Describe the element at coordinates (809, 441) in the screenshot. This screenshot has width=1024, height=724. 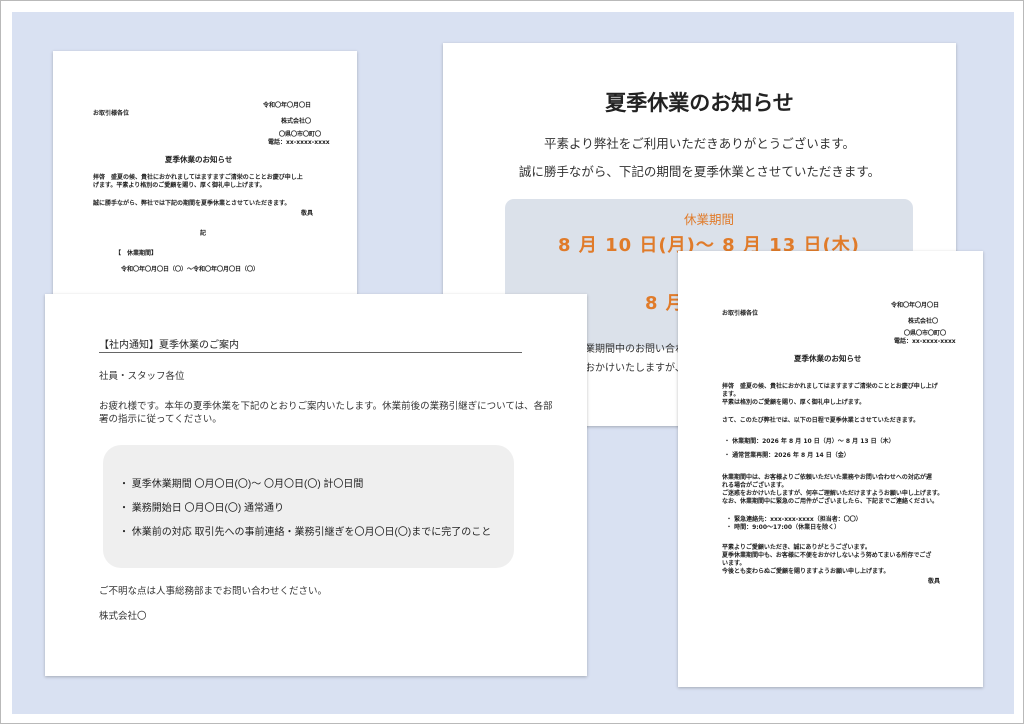
I see `bullet-closure-period: ・ 休業期間：2026 年 8 月 10 日（月）～ 8 月 13 日（木）` at that location.